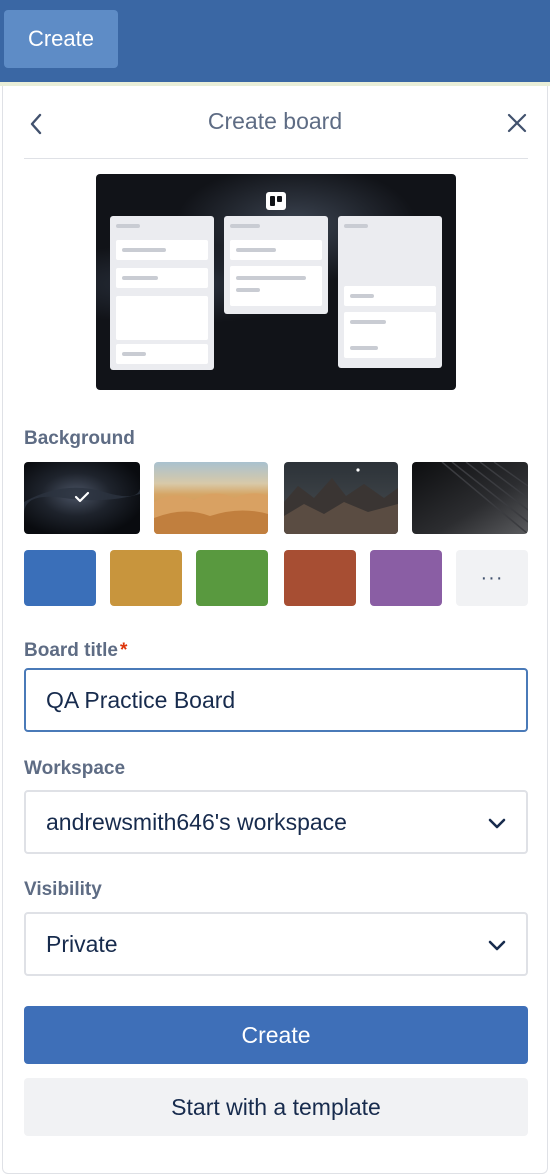 The image size is (550, 1176). Describe the element at coordinates (82, 943) in the screenshot. I see `visibility-value: Private` at that location.